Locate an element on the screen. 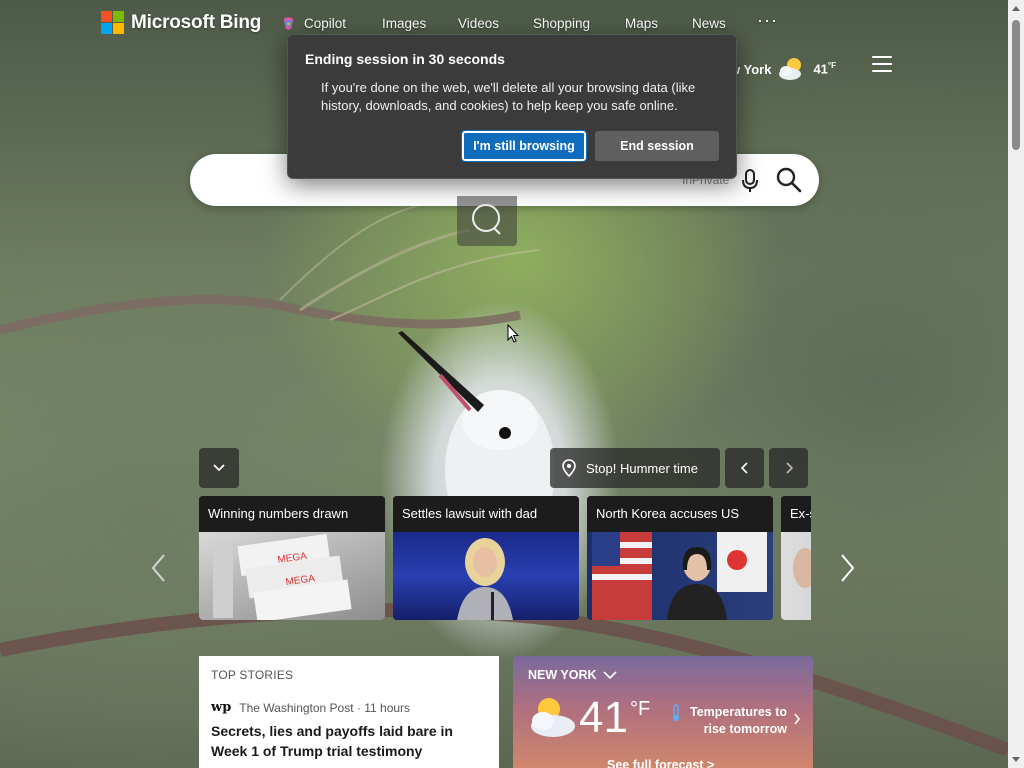 This screenshot has height=768, width=1024. top-stories-label: TOP STORIES is located at coordinates (252, 675).